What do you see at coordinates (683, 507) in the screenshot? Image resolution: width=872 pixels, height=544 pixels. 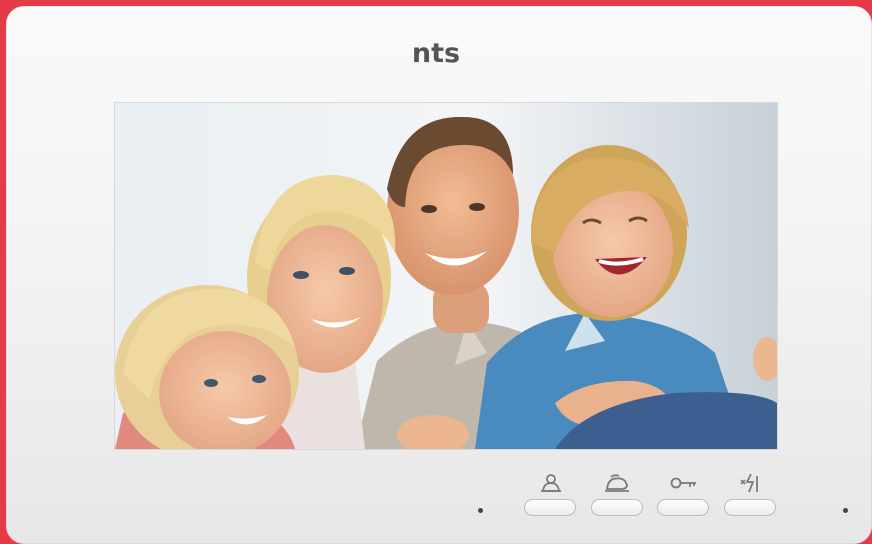 I see `door-unlock-button` at bounding box center [683, 507].